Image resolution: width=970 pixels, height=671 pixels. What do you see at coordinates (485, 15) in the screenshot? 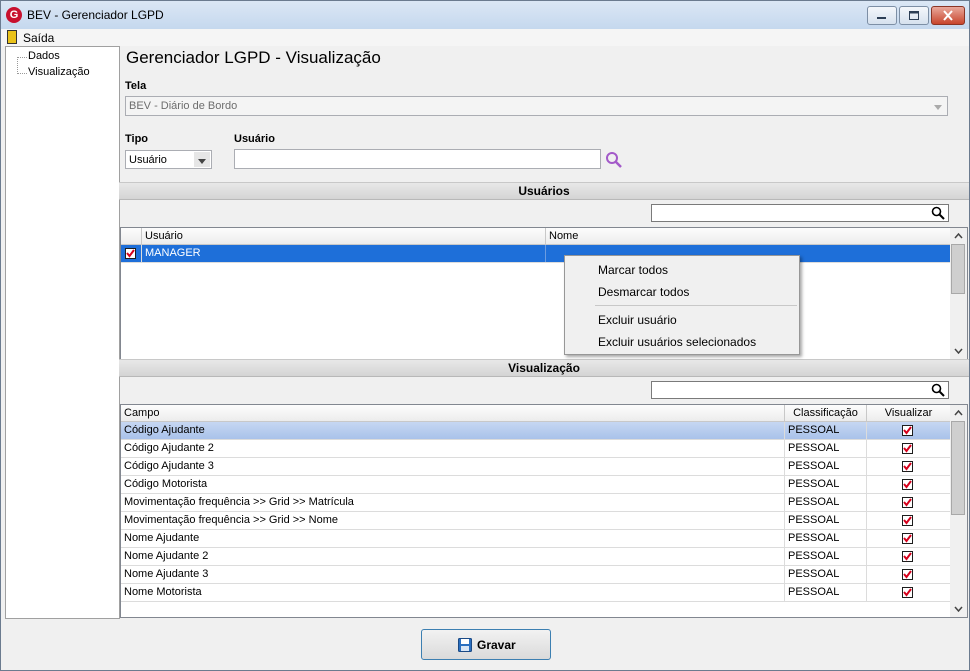
I see `title-bar: G BEV - Gerenciador LGPD` at bounding box center [485, 15].